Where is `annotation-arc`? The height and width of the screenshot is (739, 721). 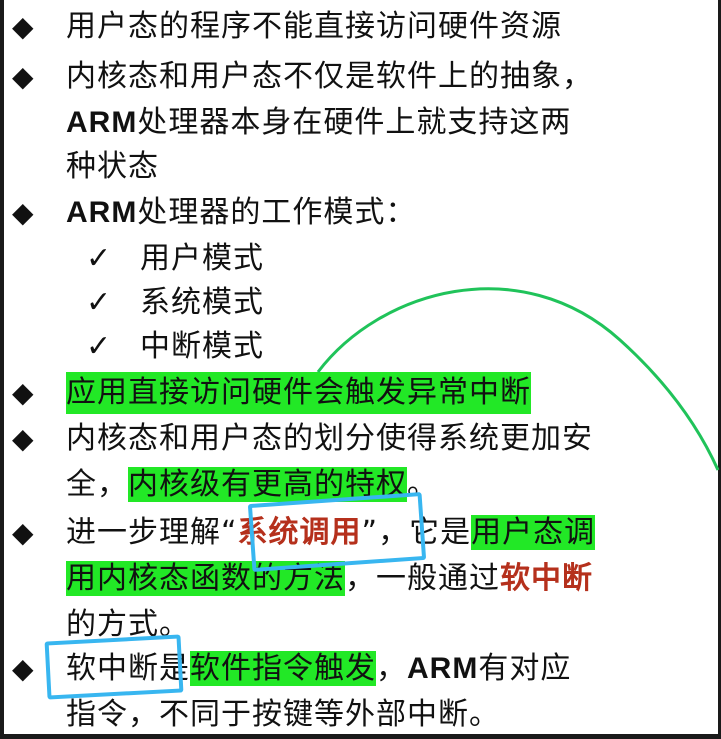 annotation-arc is located at coordinates (518, 379).